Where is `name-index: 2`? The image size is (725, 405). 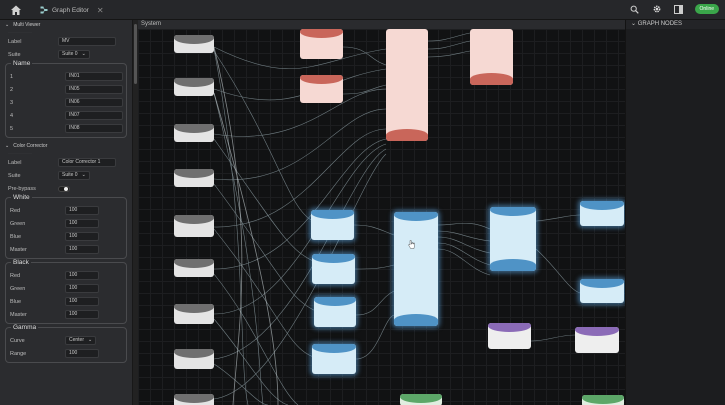 name-index: 2 is located at coordinates (12, 89).